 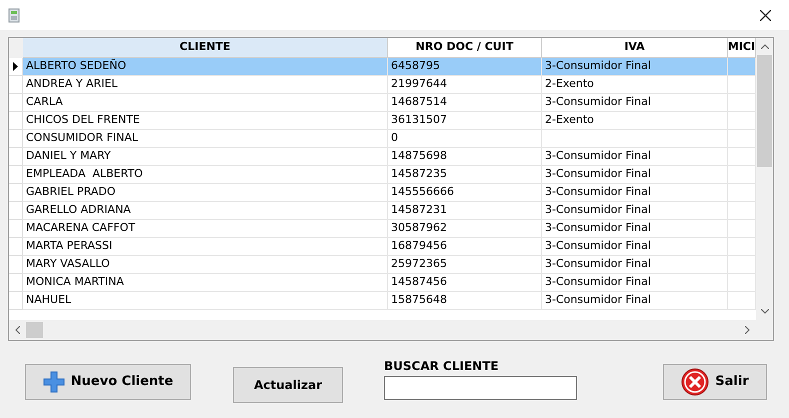 What do you see at coordinates (205, 247) in the screenshot?
I see `table-cell: MARTA PERASSI` at bounding box center [205, 247].